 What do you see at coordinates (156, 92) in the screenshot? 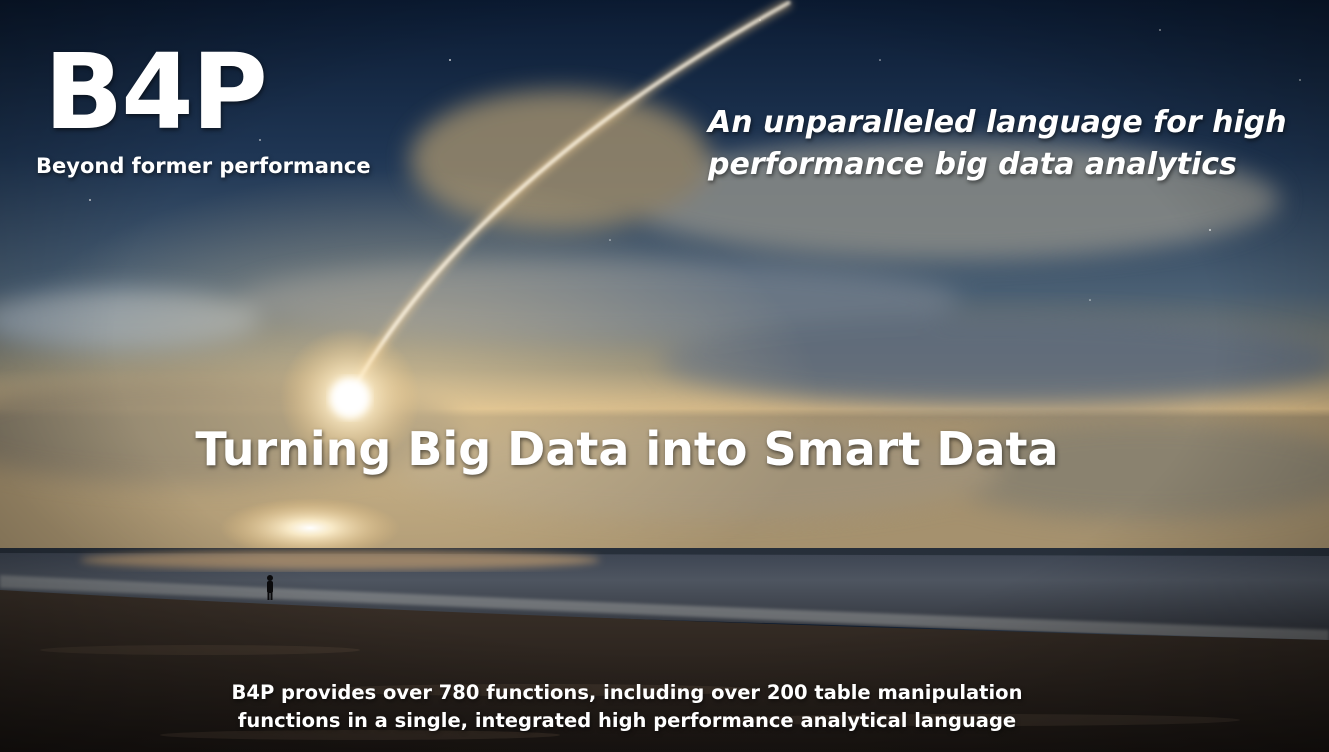
I see `b4p-logo: B4P` at bounding box center [156, 92].